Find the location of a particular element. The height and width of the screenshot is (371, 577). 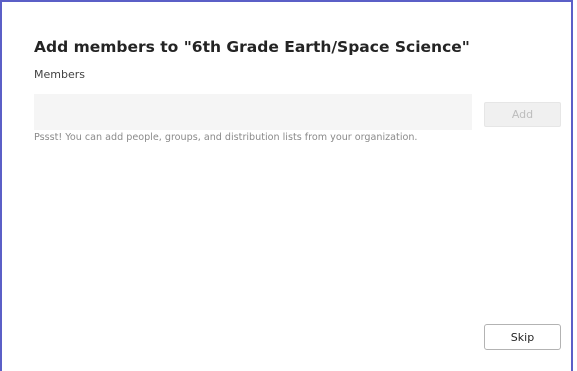

members-label: Members is located at coordinates (59, 74).